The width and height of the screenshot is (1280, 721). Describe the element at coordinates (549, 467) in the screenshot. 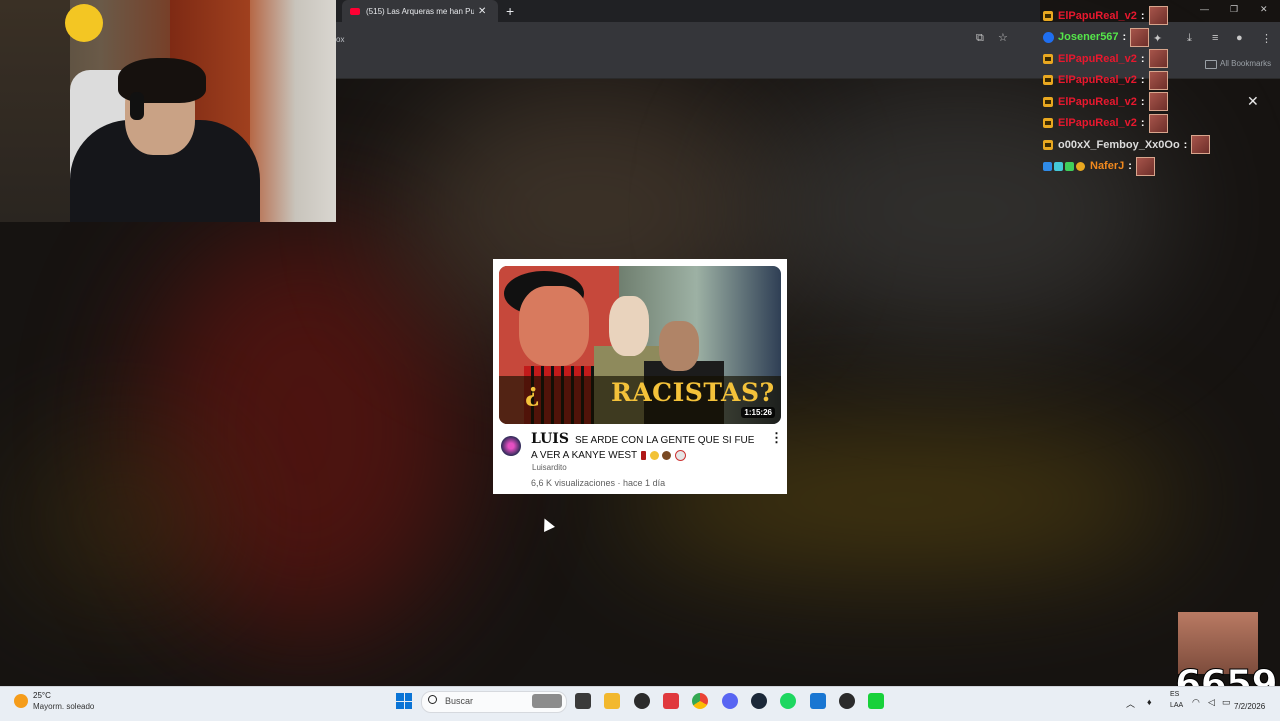

I see `channel-name: Luisardito` at that location.